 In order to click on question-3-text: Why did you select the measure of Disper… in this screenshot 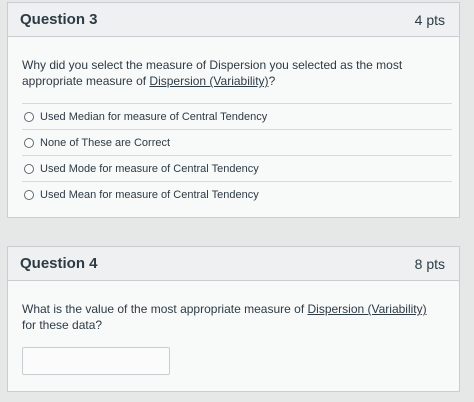, I will do `click(212, 73)`.